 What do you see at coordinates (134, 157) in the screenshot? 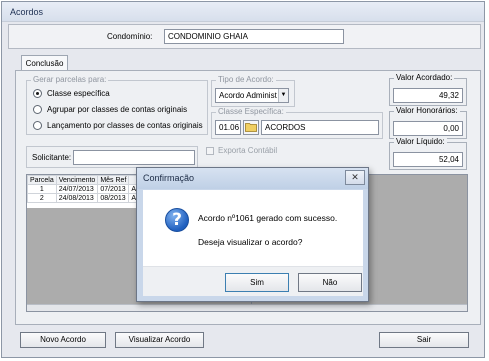
I see `solicitante-field` at bounding box center [134, 157].